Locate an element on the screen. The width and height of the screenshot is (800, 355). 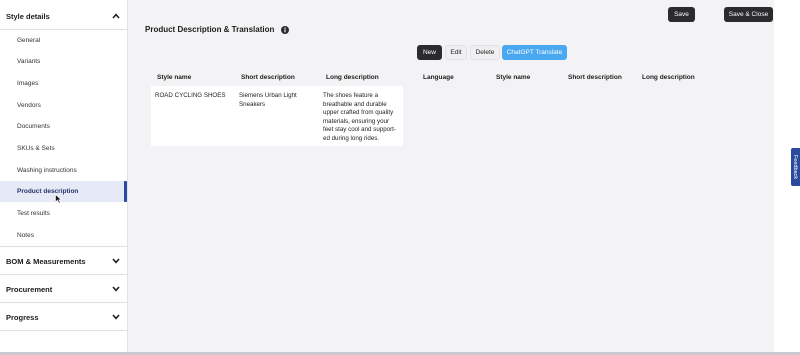
section-style-details: Style details is located at coordinates (63, 16).